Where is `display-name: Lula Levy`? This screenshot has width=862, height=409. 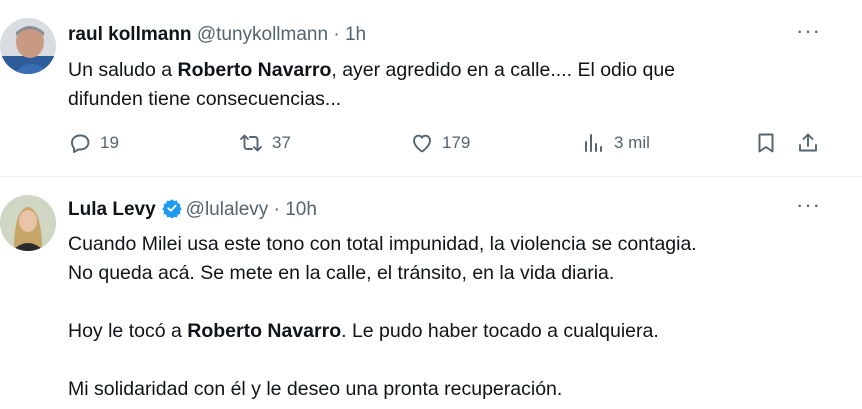
display-name: Lula Levy is located at coordinates (112, 209).